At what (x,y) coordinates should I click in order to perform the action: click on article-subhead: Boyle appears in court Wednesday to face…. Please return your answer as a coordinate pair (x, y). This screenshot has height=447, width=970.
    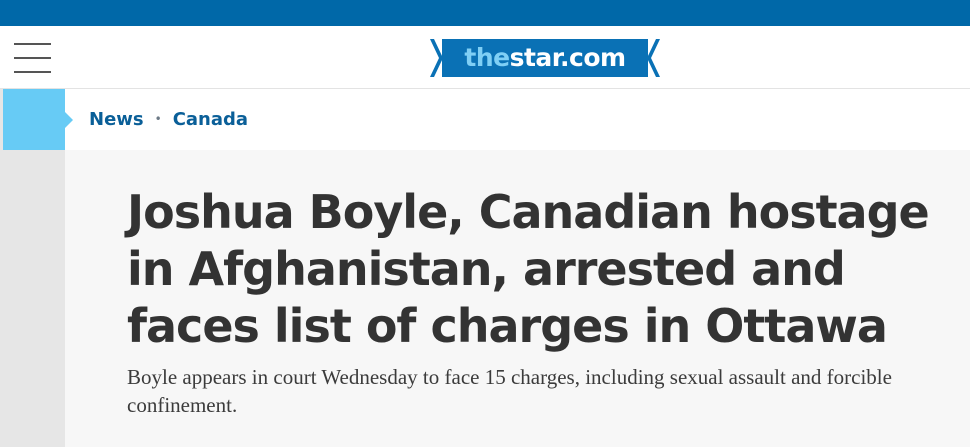
    Looking at the image, I should click on (509, 391).